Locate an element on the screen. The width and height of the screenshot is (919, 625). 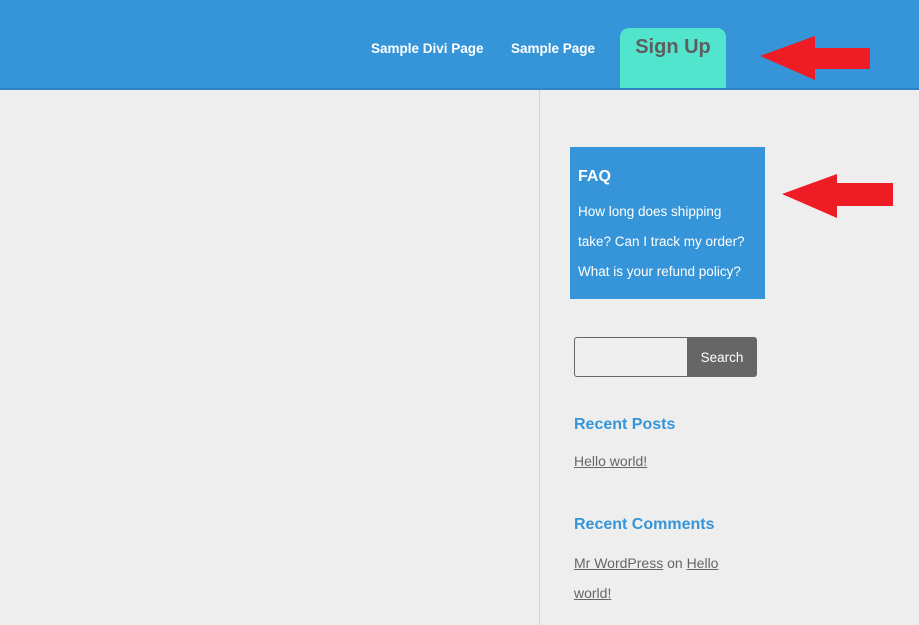
recent-comment-item: Mr WordPress on Hello world! is located at coordinates (661, 578).